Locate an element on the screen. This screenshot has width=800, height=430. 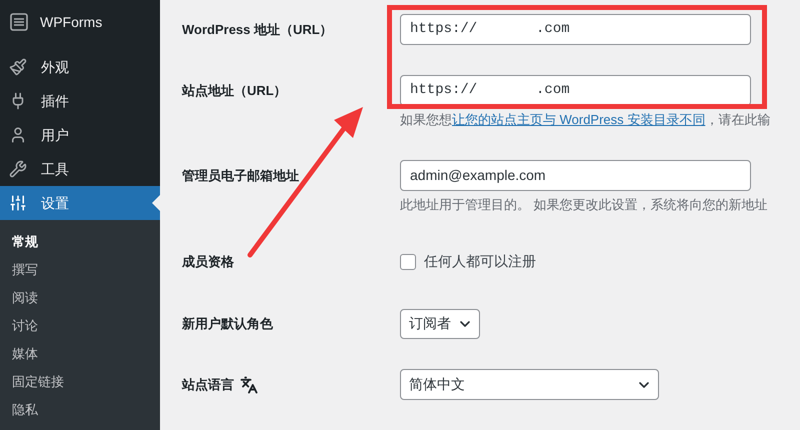
submenu-item: 讨论 is located at coordinates (80, 326).